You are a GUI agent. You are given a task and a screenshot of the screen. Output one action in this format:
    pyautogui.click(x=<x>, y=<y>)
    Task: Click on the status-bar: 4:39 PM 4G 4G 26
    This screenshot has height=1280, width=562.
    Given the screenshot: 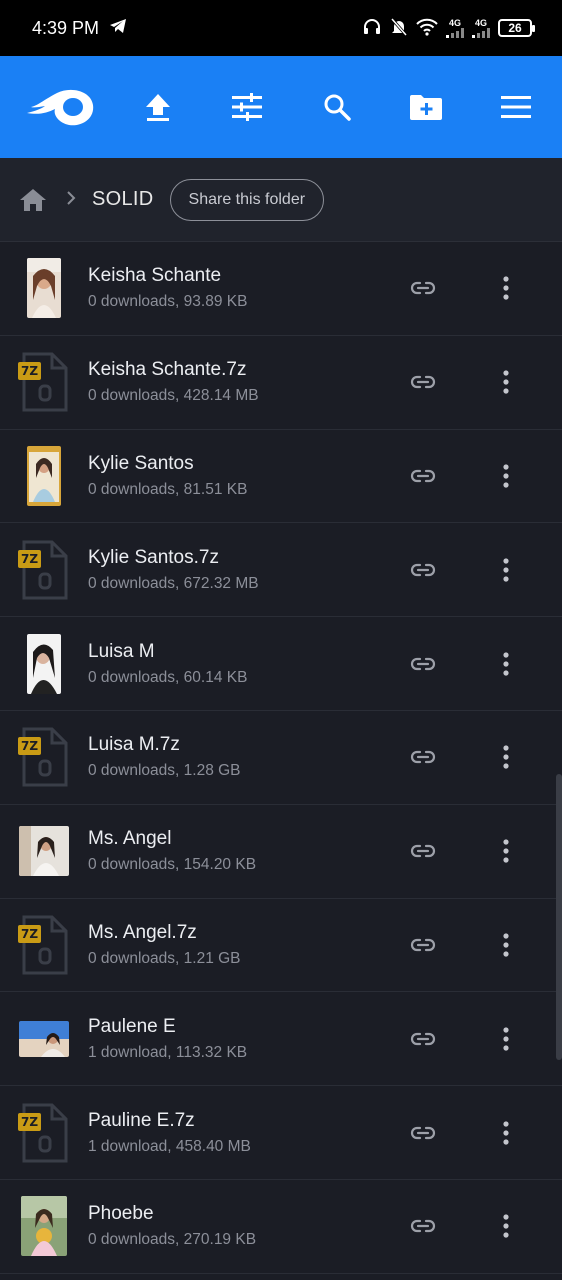 What is the action you would take?
    pyautogui.click(x=281, y=28)
    